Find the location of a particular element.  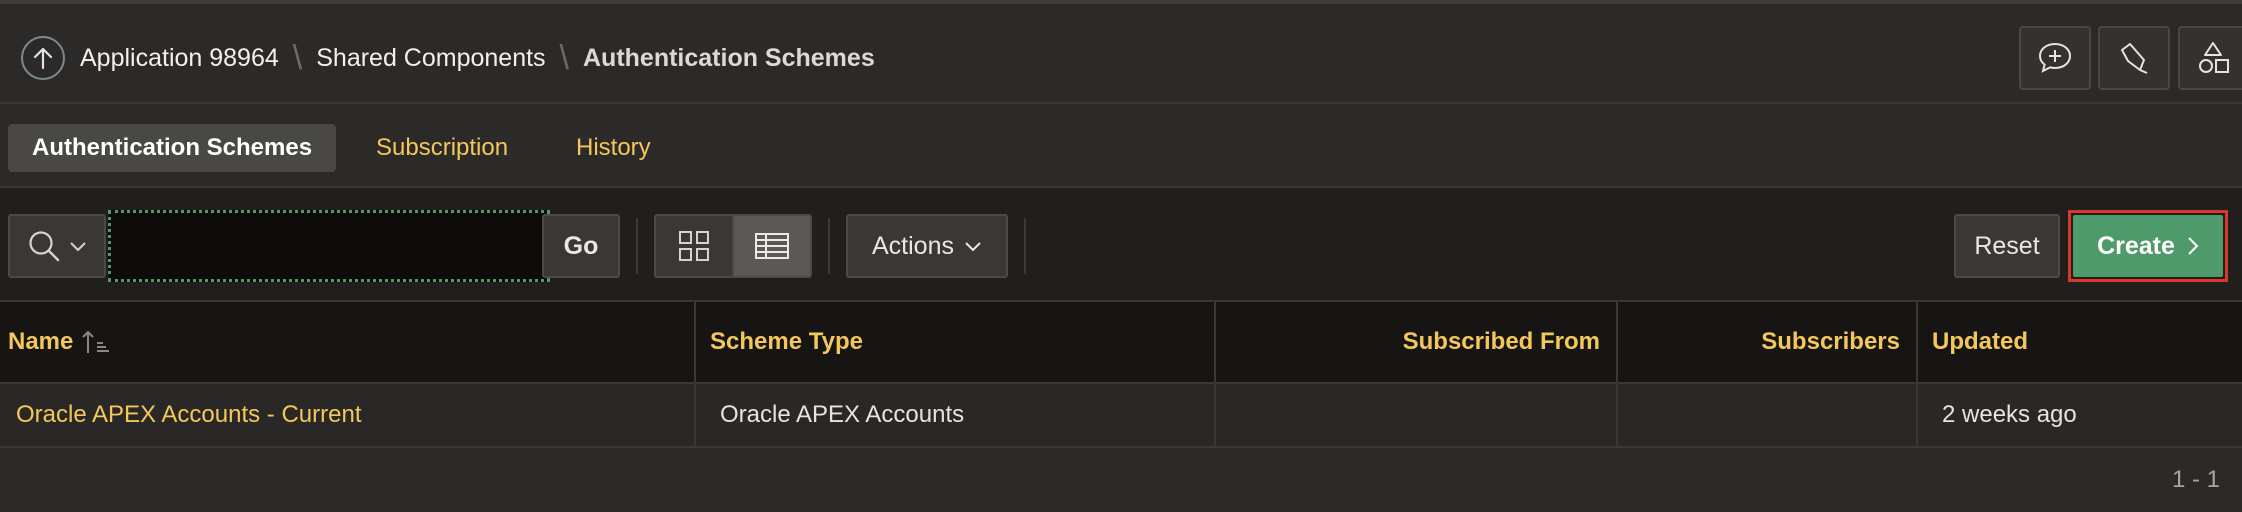

arrow-up-icon is located at coordinates (43, 58).